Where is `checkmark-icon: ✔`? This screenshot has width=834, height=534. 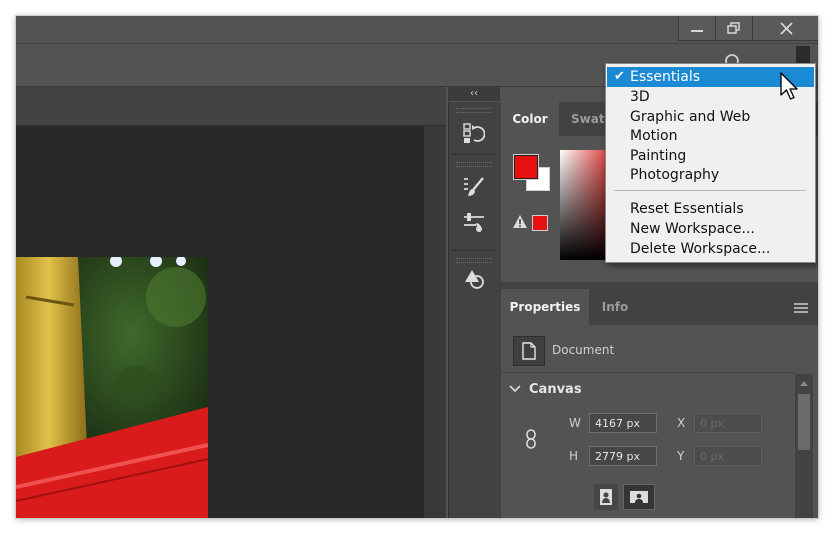 checkmark-icon: ✔ is located at coordinates (619, 76).